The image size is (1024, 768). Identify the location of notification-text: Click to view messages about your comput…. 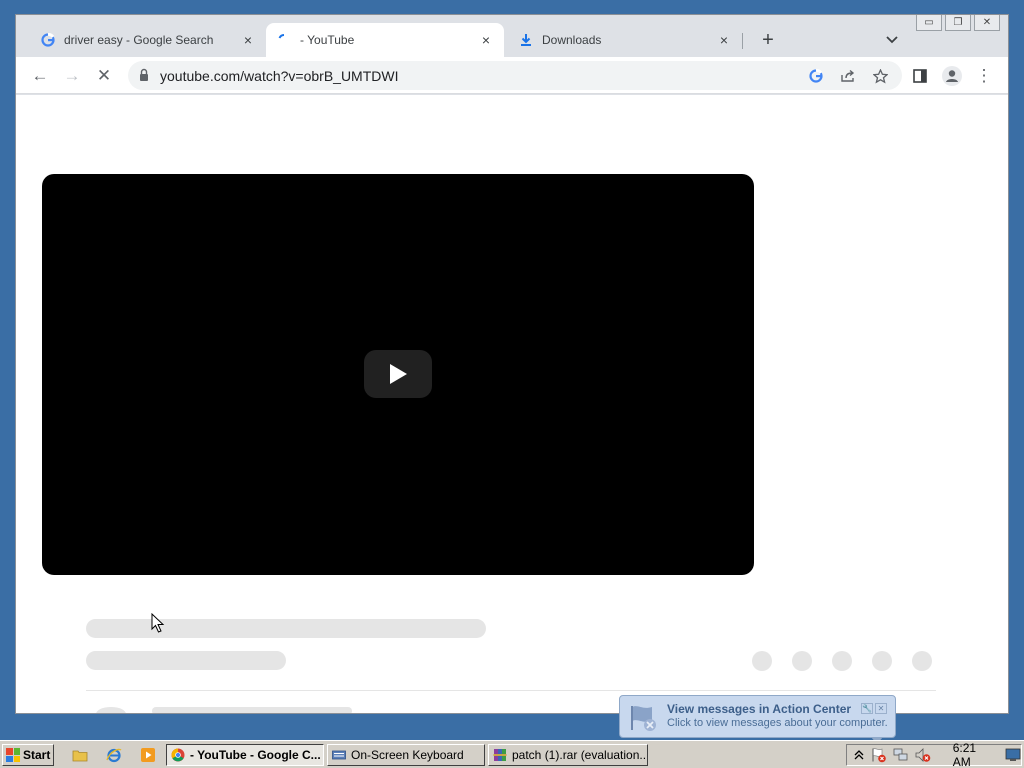
(777, 723).